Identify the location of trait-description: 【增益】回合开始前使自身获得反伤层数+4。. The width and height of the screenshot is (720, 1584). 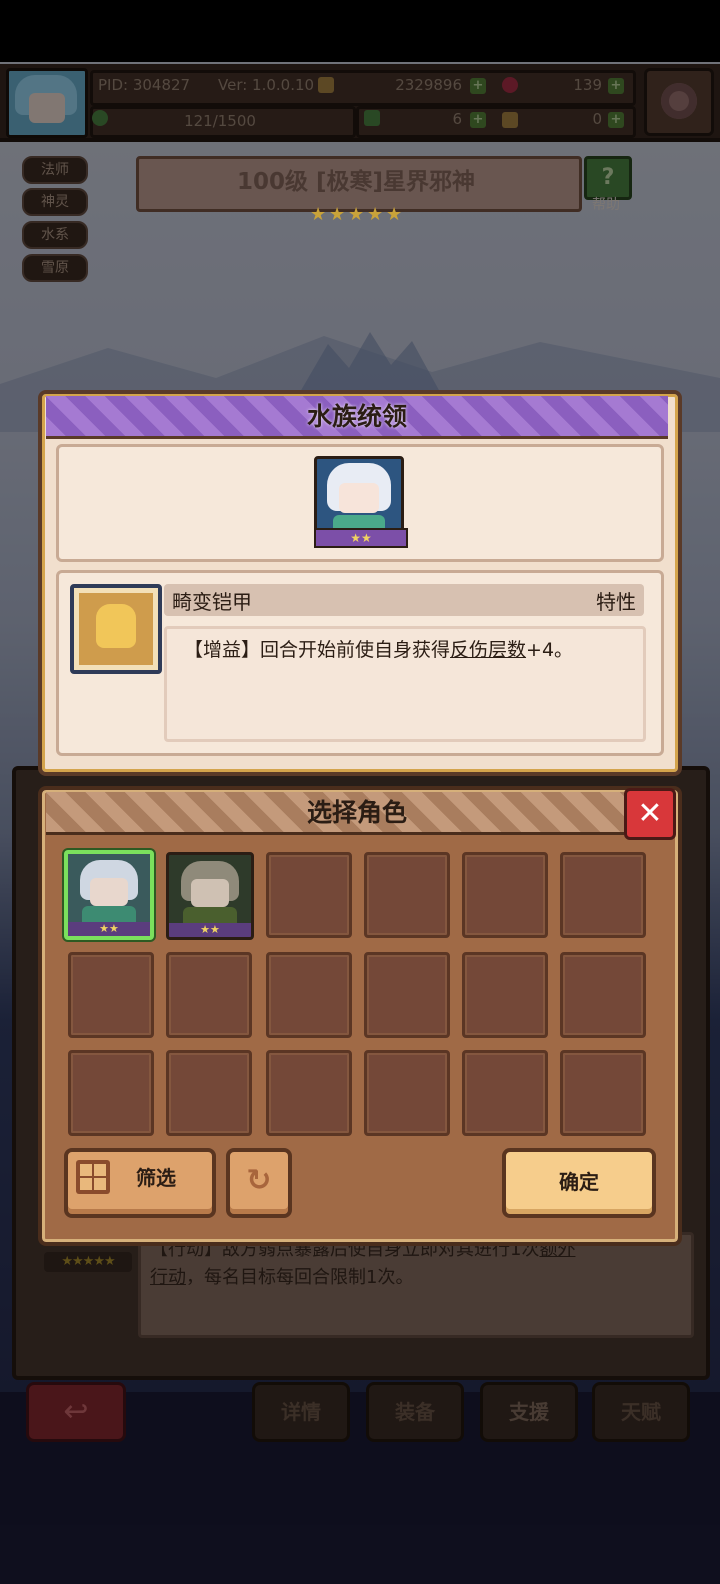
(379, 650).